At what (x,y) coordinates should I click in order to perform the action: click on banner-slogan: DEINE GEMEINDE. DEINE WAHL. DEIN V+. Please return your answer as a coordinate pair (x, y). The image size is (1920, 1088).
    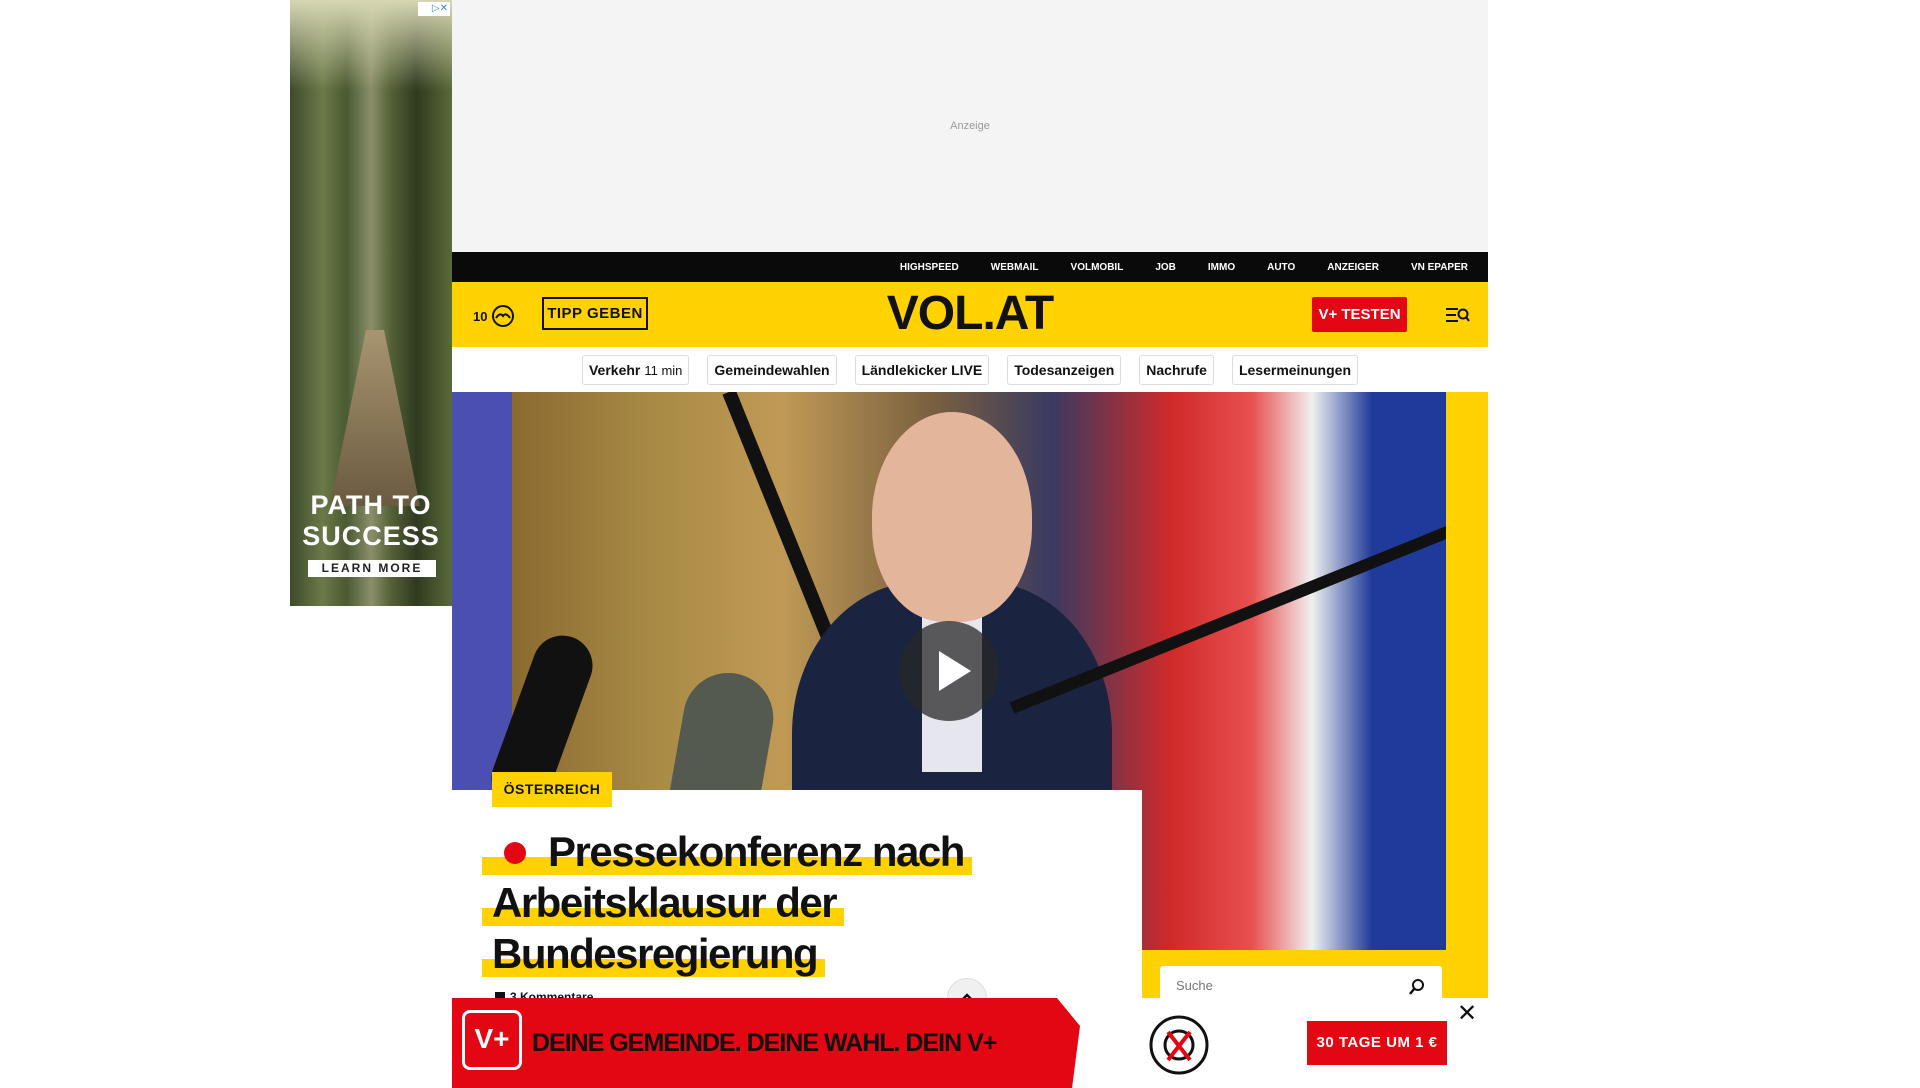
    Looking at the image, I should click on (764, 1043).